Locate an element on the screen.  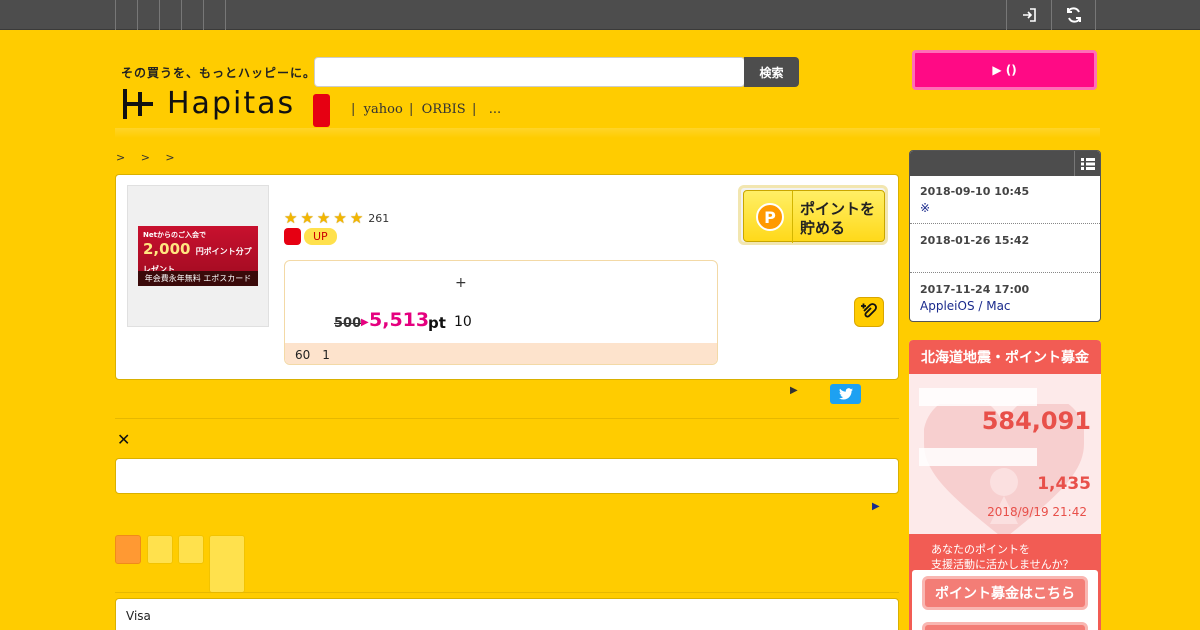
breadcrumb: > > > is located at coordinates (148, 157).